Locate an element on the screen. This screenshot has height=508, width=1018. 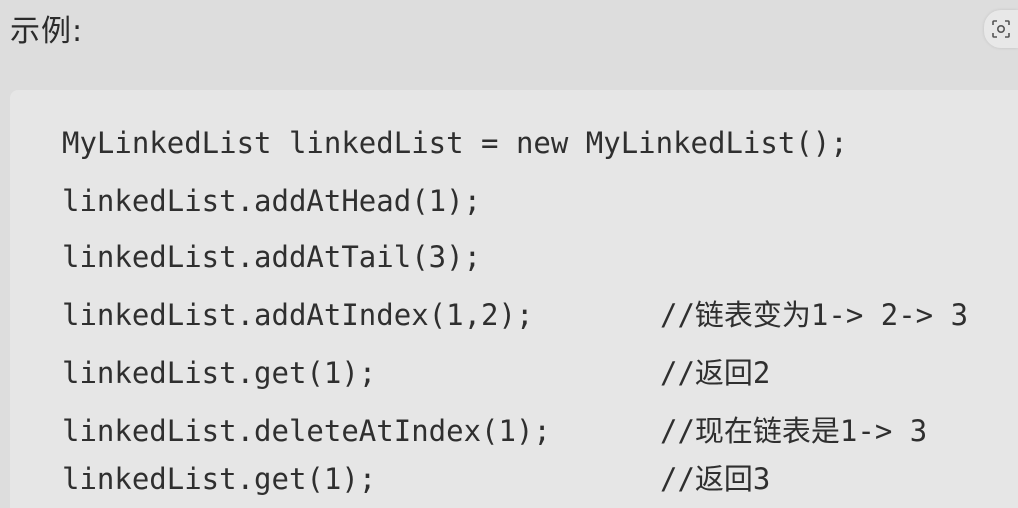
scan-icon is located at coordinates (1001, 29).